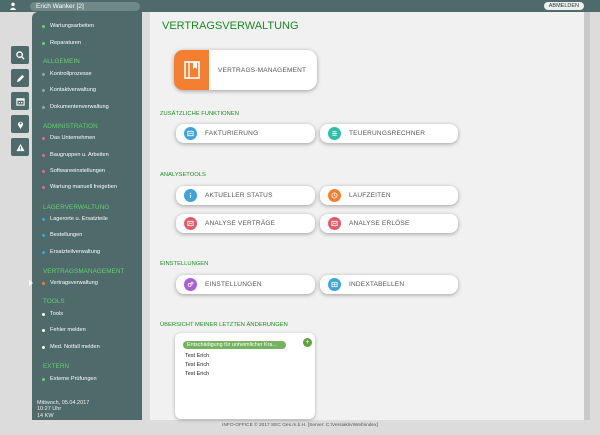  I want to click on sidebar-item-kontrollprozesse: Kontrollprozesse, so click(67, 74).